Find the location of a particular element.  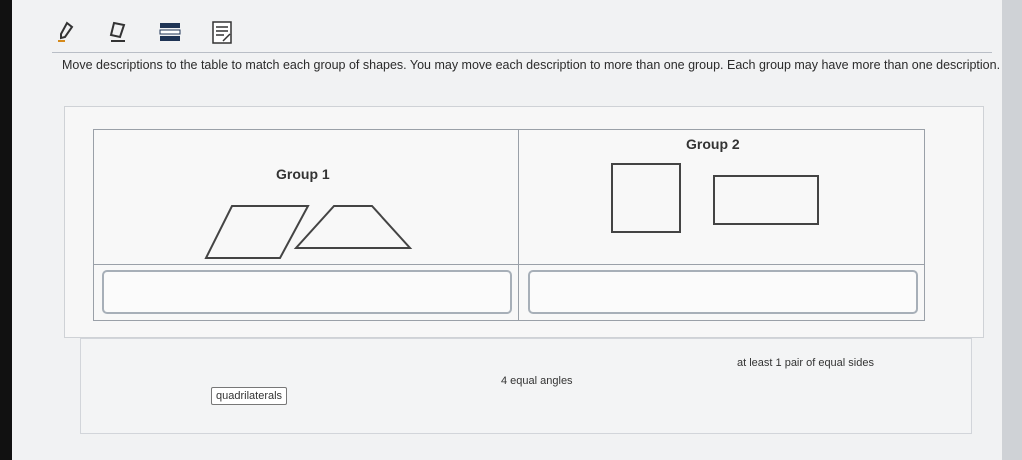

square-shape is located at coordinates (646, 198).